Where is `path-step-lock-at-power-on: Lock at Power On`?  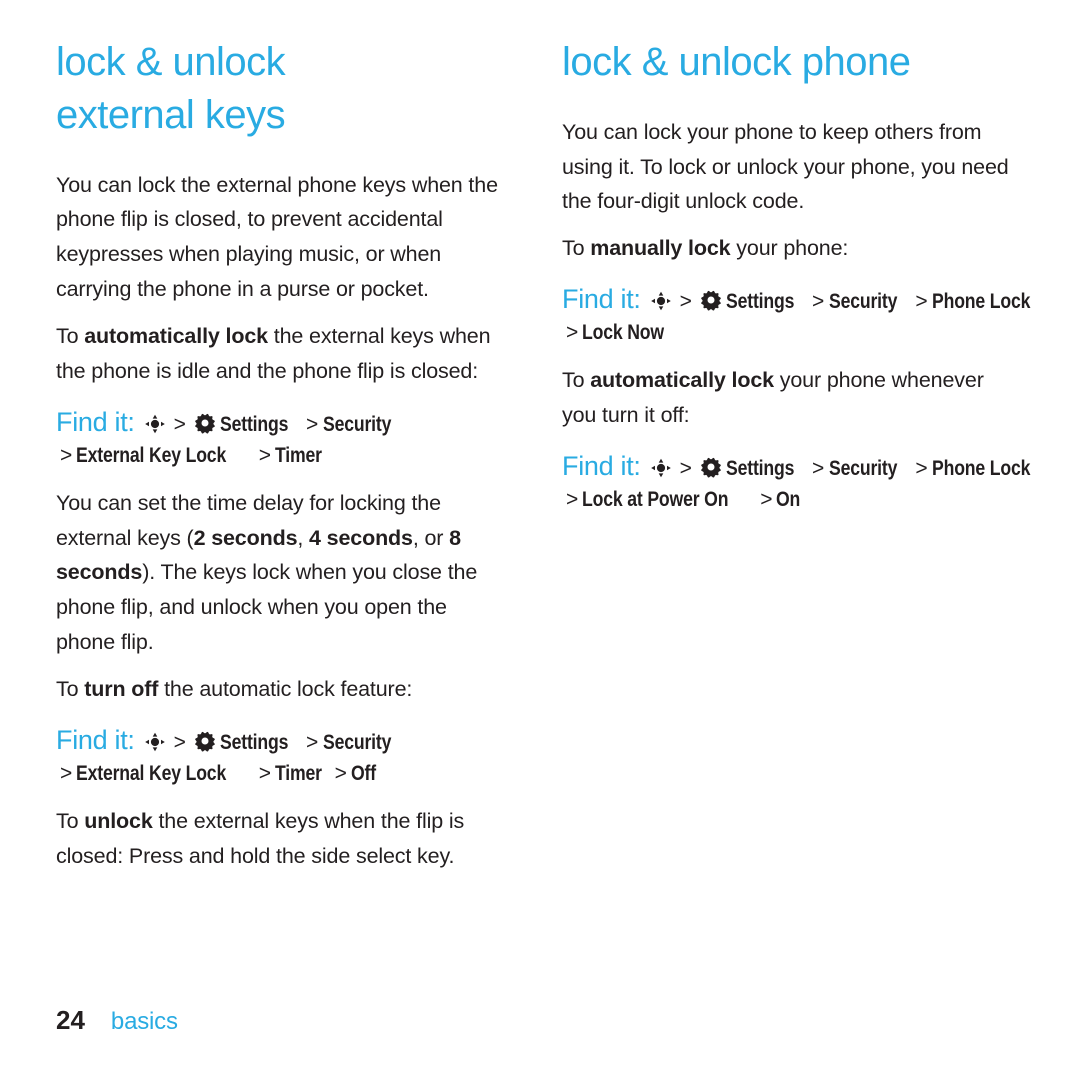 path-step-lock-at-power-on: Lock at Power On is located at coordinates (655, 500).